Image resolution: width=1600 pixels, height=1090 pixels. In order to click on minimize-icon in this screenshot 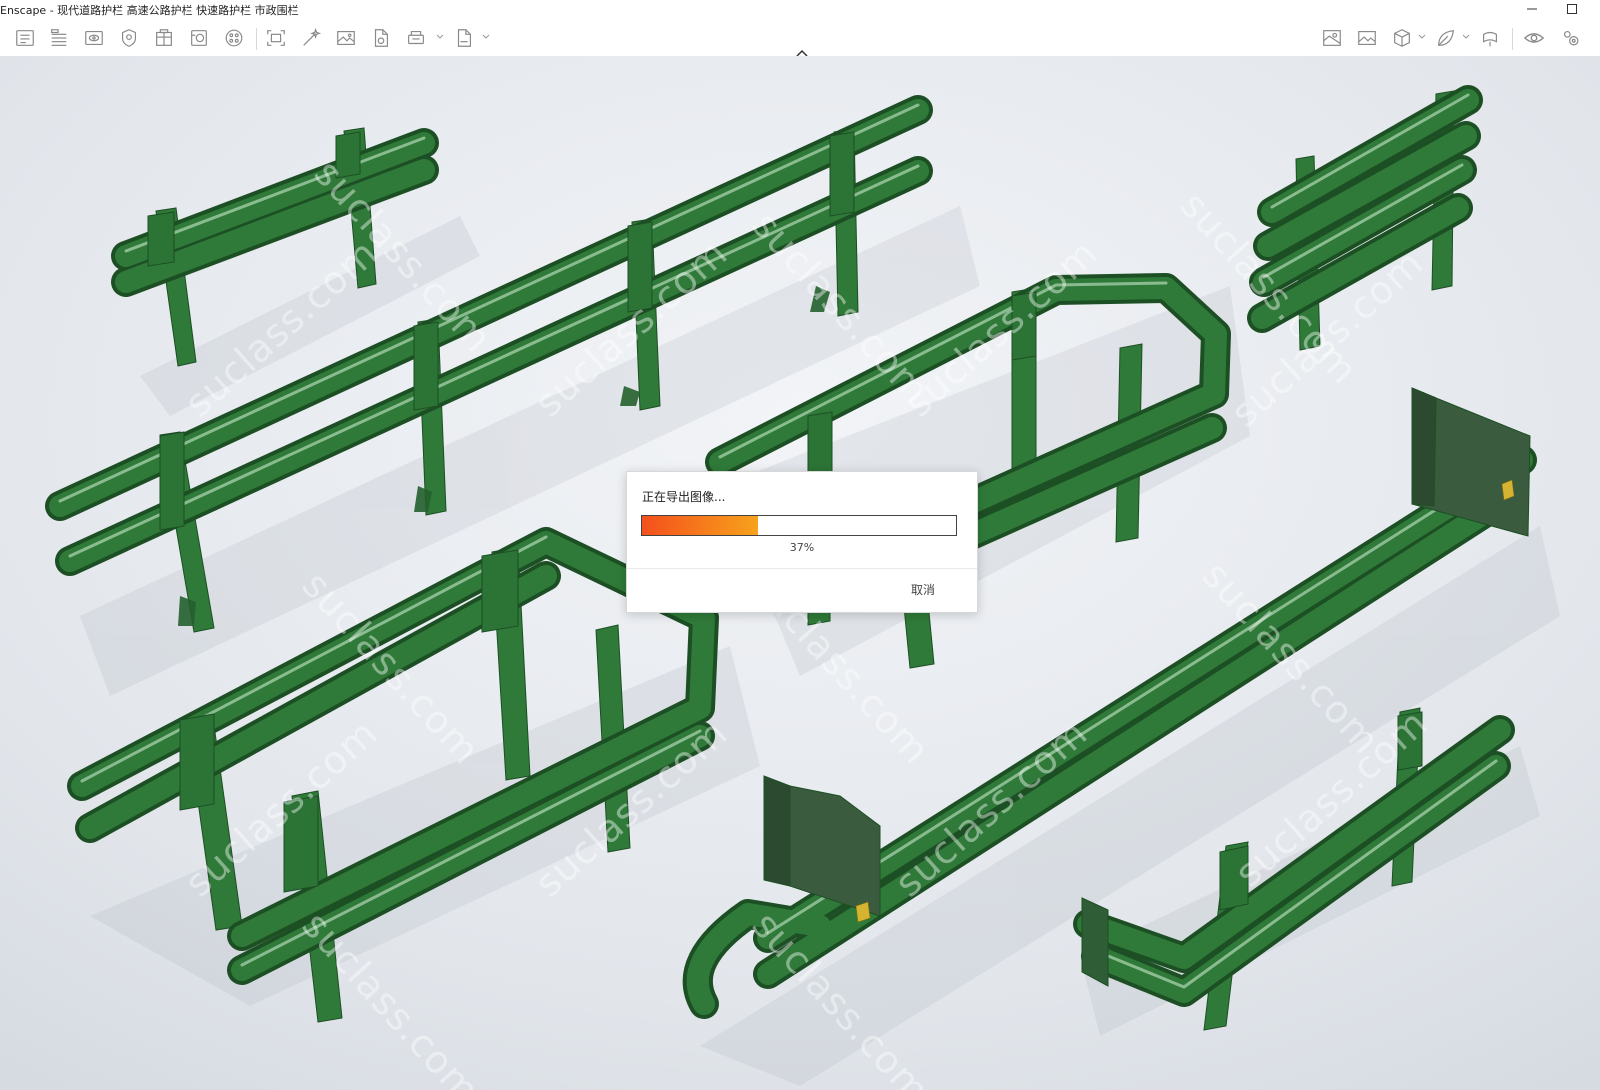, I will do `click(1532, 9)`.